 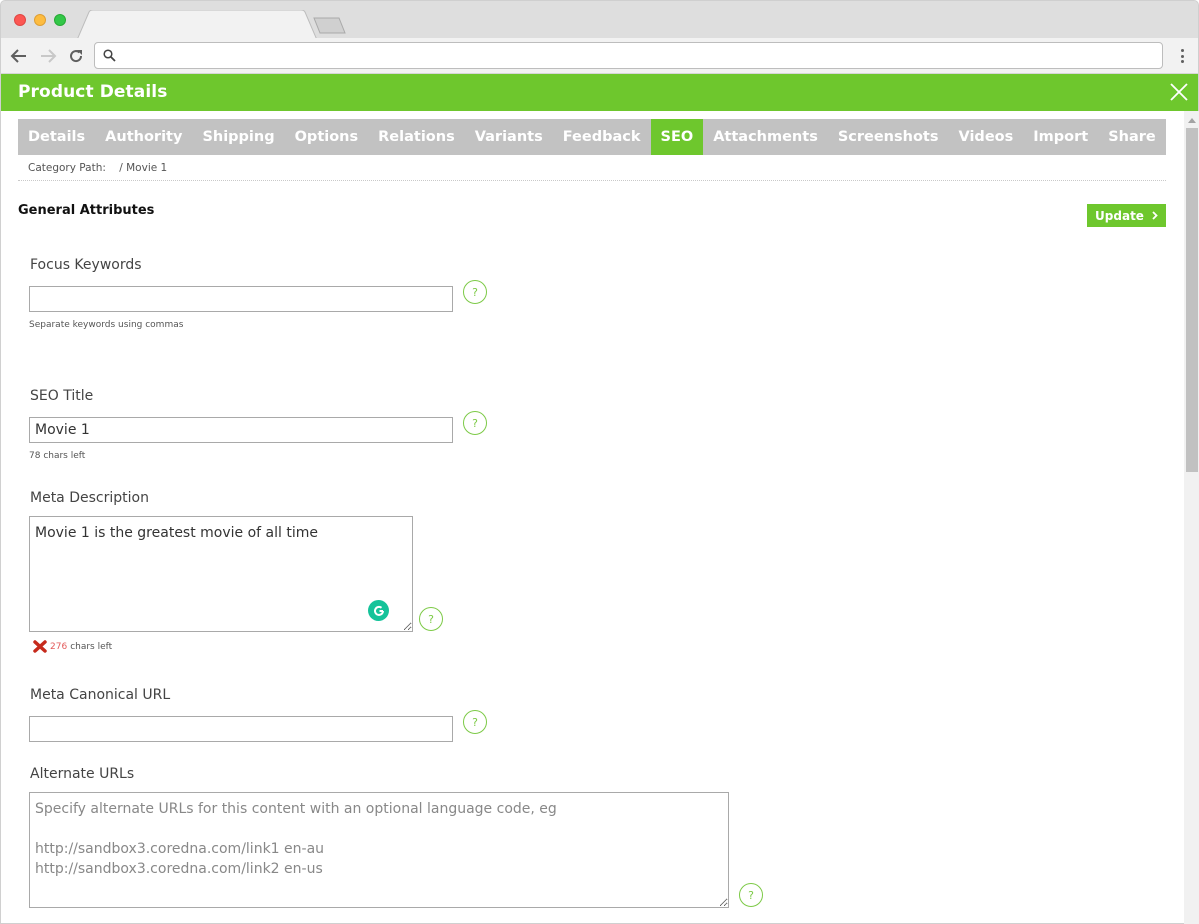 I want to click on scroll-thumb, so click(x=1192, y=300).